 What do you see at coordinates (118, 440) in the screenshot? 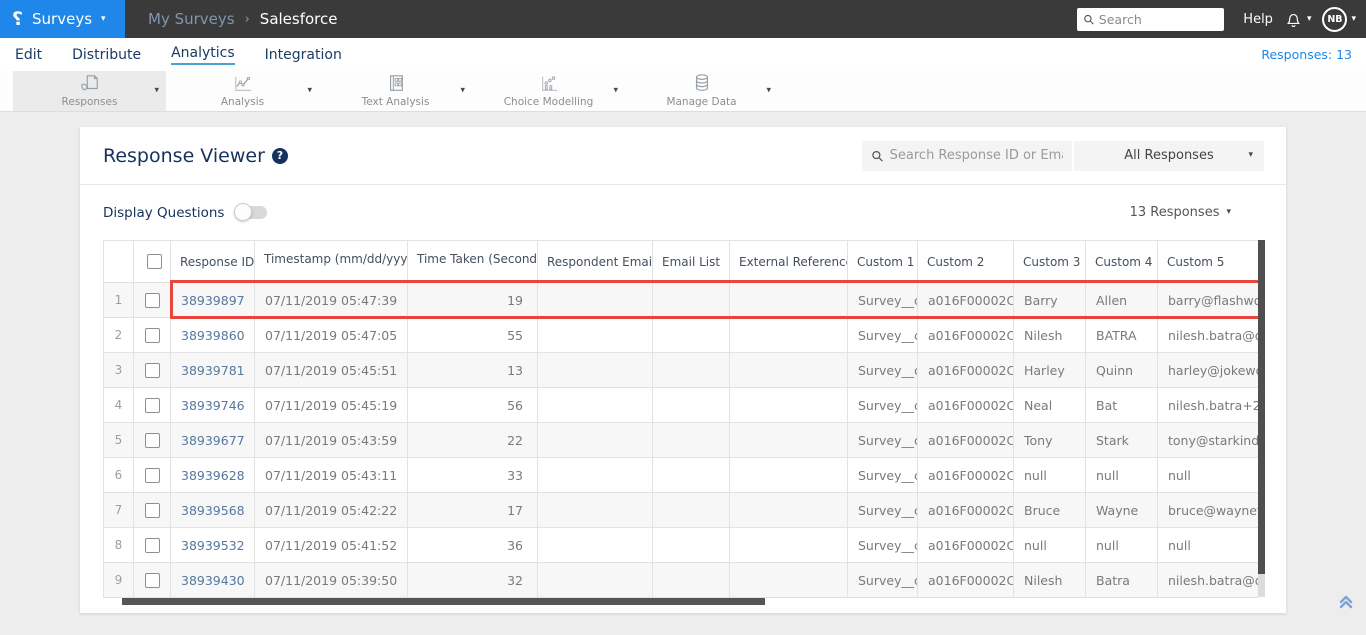
I see `num-cell: 5` at bounding box center [118, 440].